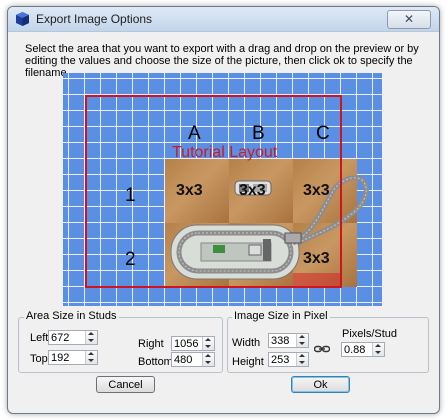 The image size is (447, 420). Describe the element at coordinates (94, 19) in the screenshot. I see `window-title: Export Image Options` at that location.